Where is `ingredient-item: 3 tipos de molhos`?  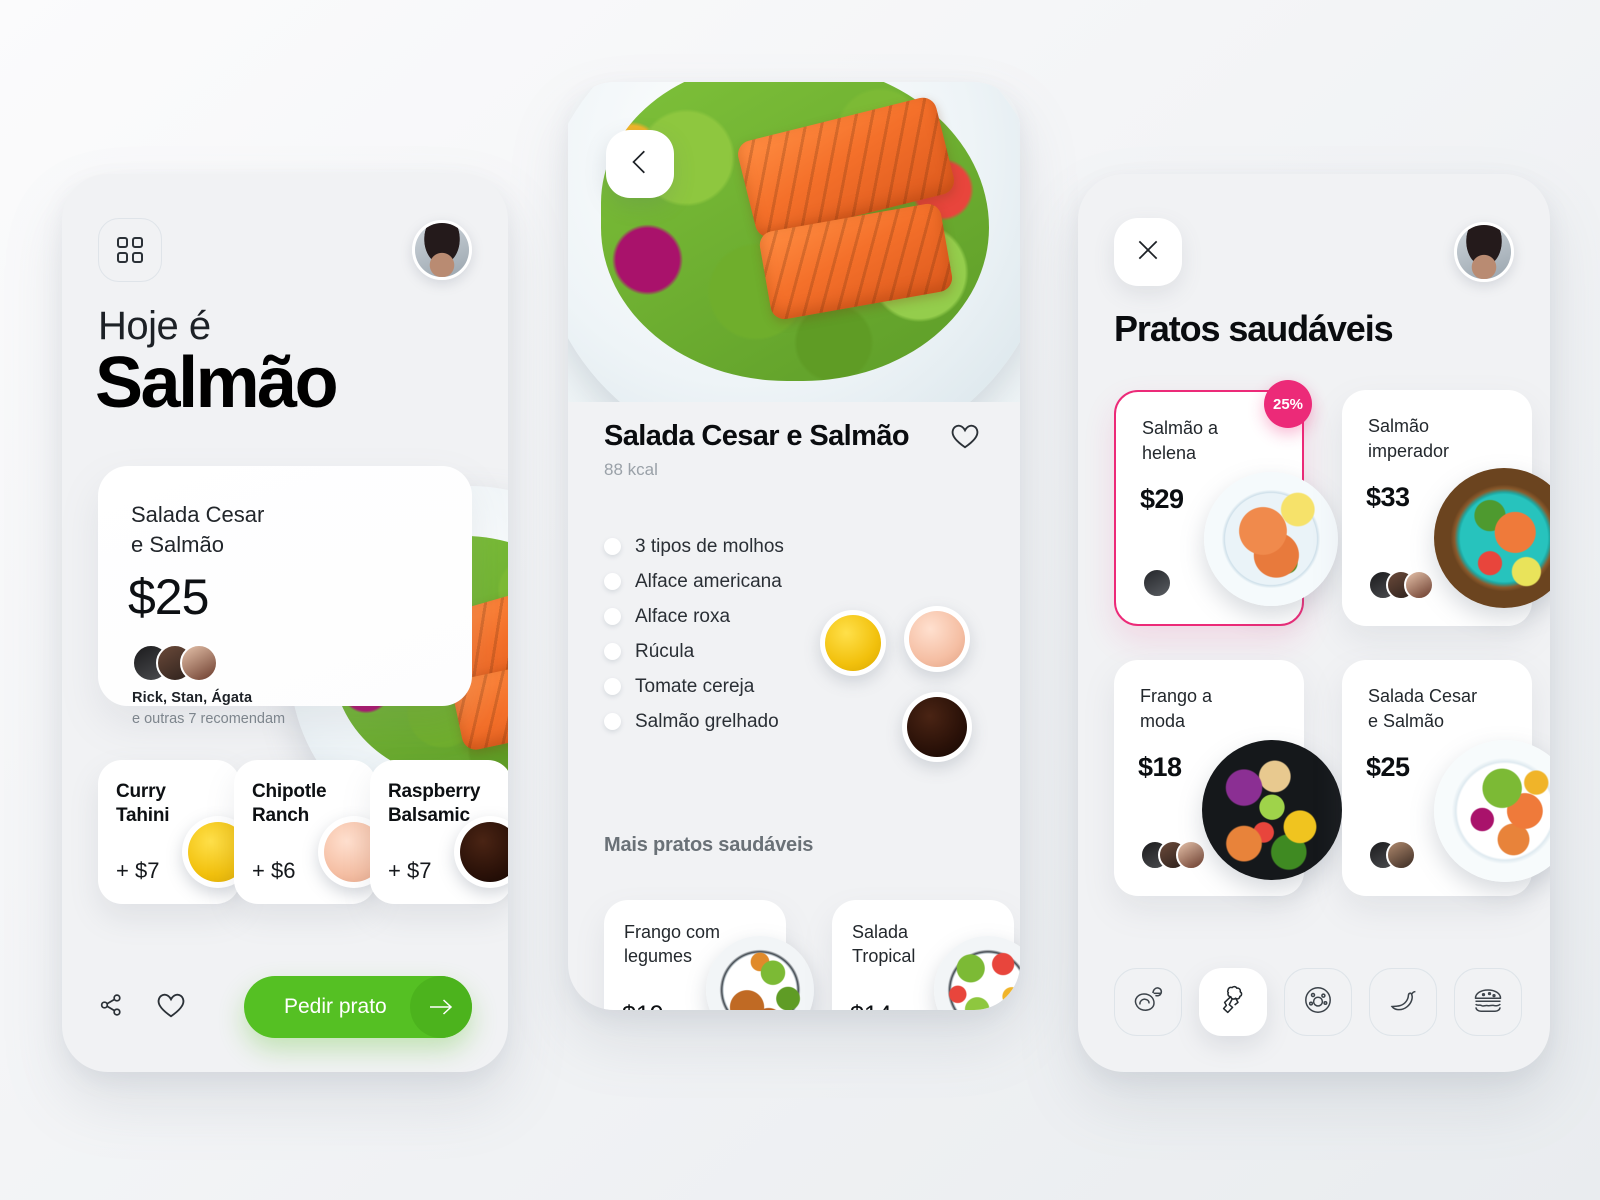
ingredient-item: 3 tipos de molhos is located at coordinates (694, 546).